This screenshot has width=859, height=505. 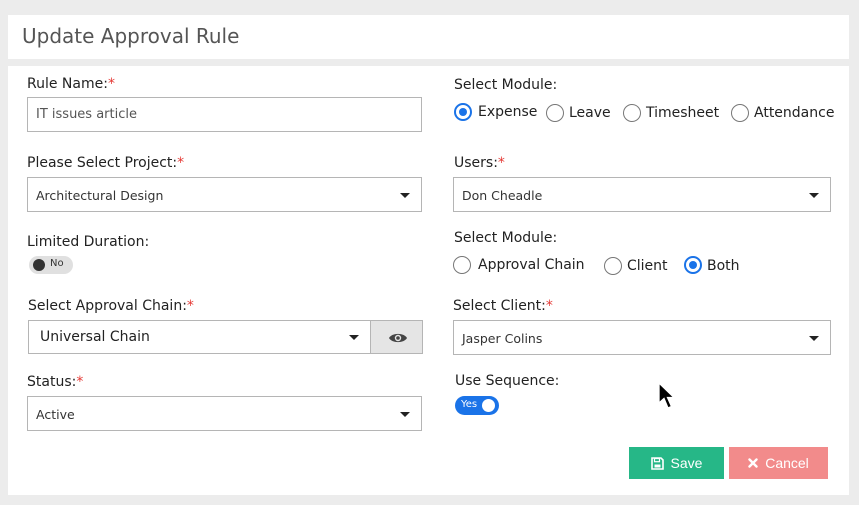 What do you see at coordinates (686, 463) in the screenshot?
I see `save-button-label: Save` at bounding box center [686, 463].